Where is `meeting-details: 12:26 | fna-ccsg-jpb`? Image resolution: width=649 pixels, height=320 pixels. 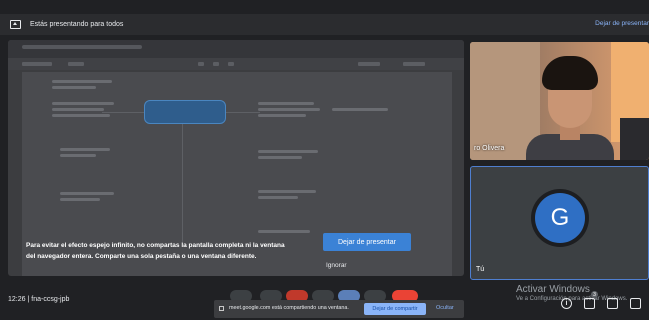
meeting-details: 12:26 | fna-ccsg-jpb is located at coordinates (38, 299).